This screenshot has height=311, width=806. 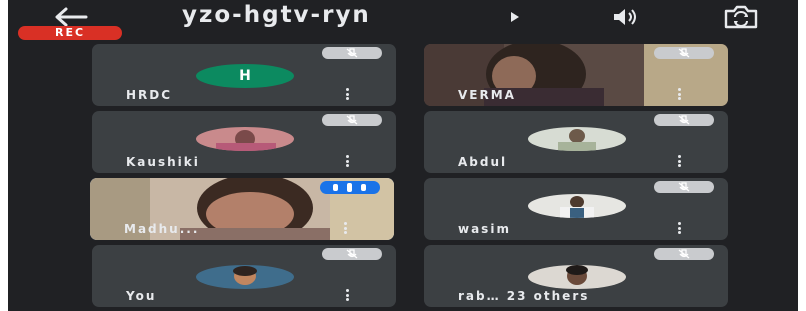 I want to click on participant-name: You, so click(x=141, y=296).